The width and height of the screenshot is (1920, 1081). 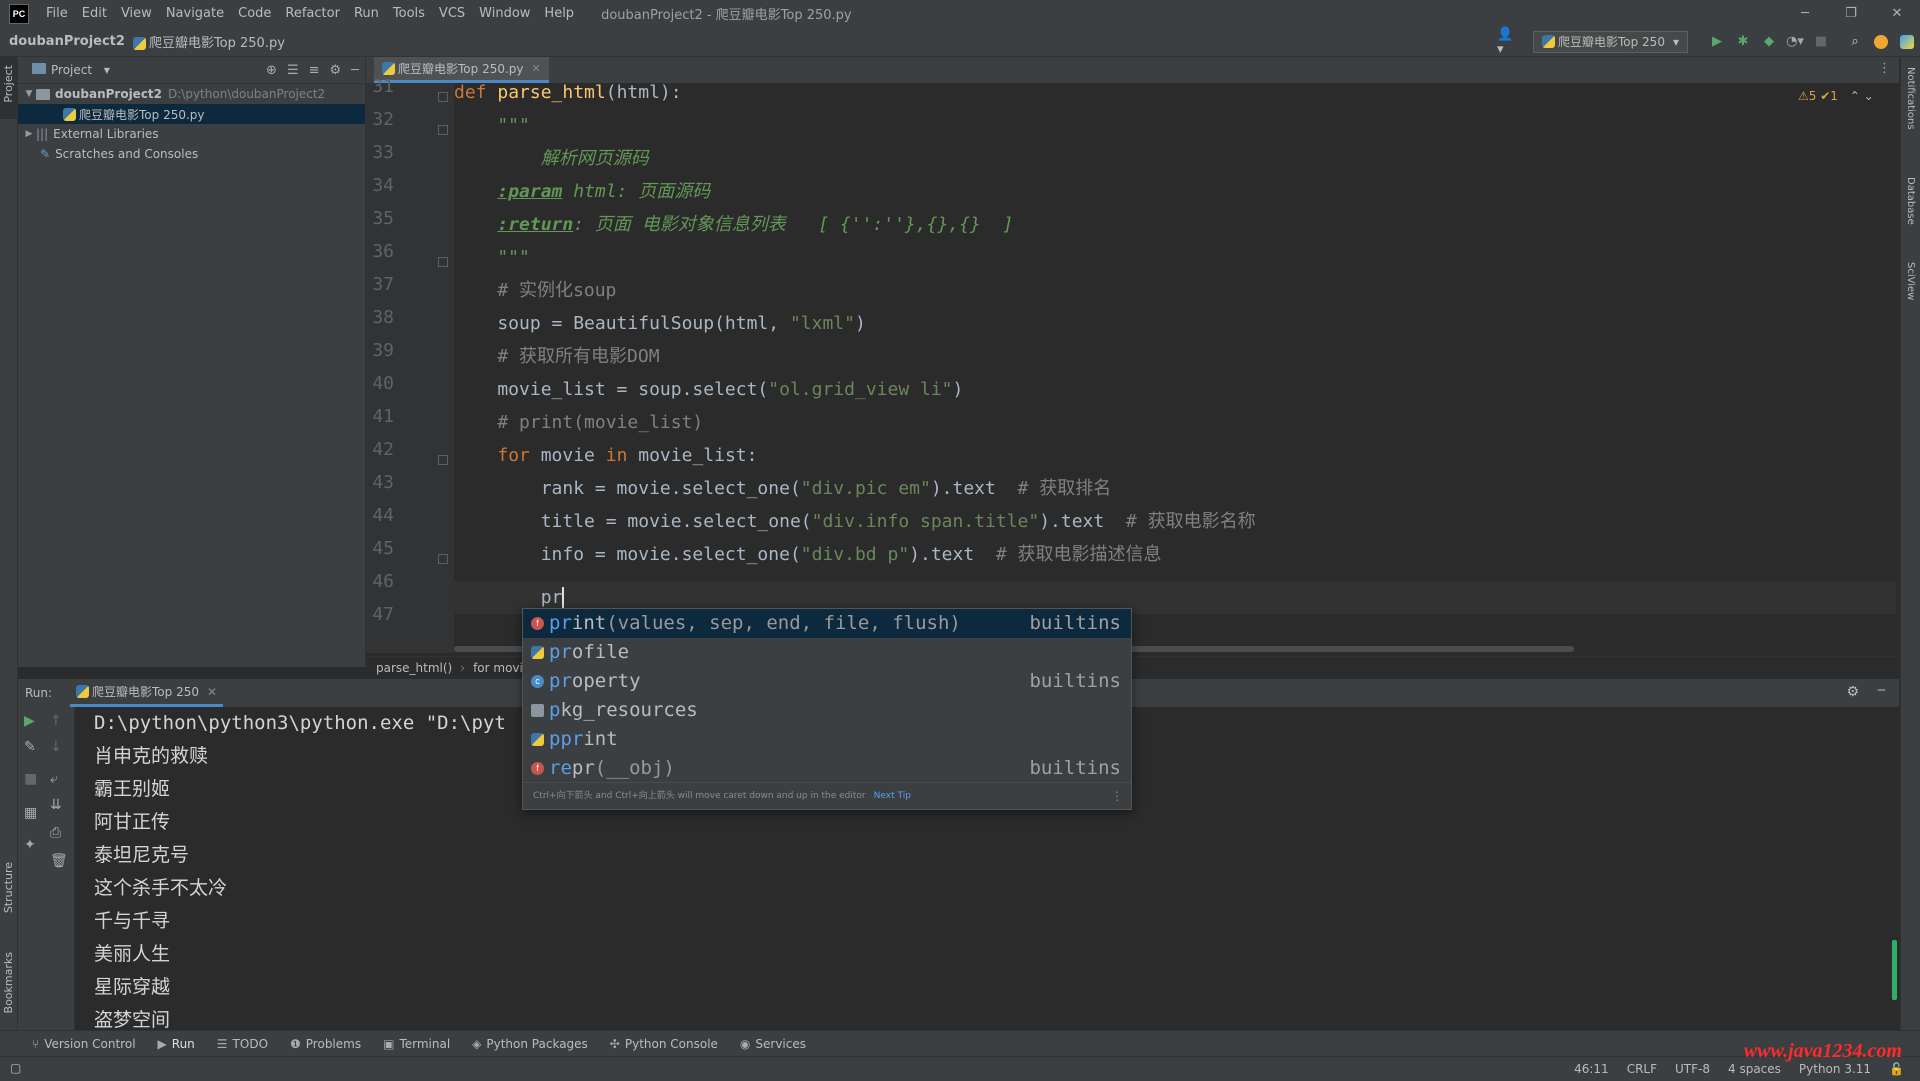 I want to click on run-config-select: 爬豆瓣电影Top 250 ▾, so click(x=1610, y=41).